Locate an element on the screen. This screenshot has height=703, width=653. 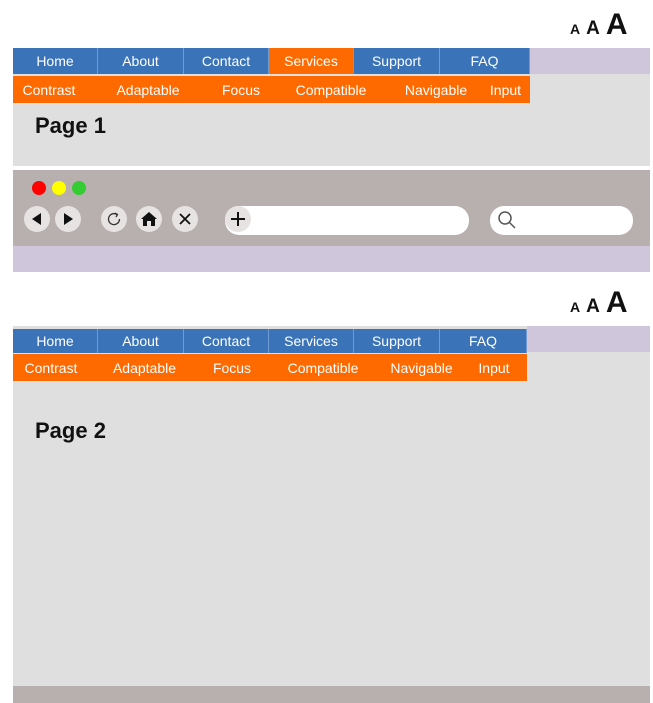
subnav-adaptable: Adaptable is located at coordinates (148, 89).